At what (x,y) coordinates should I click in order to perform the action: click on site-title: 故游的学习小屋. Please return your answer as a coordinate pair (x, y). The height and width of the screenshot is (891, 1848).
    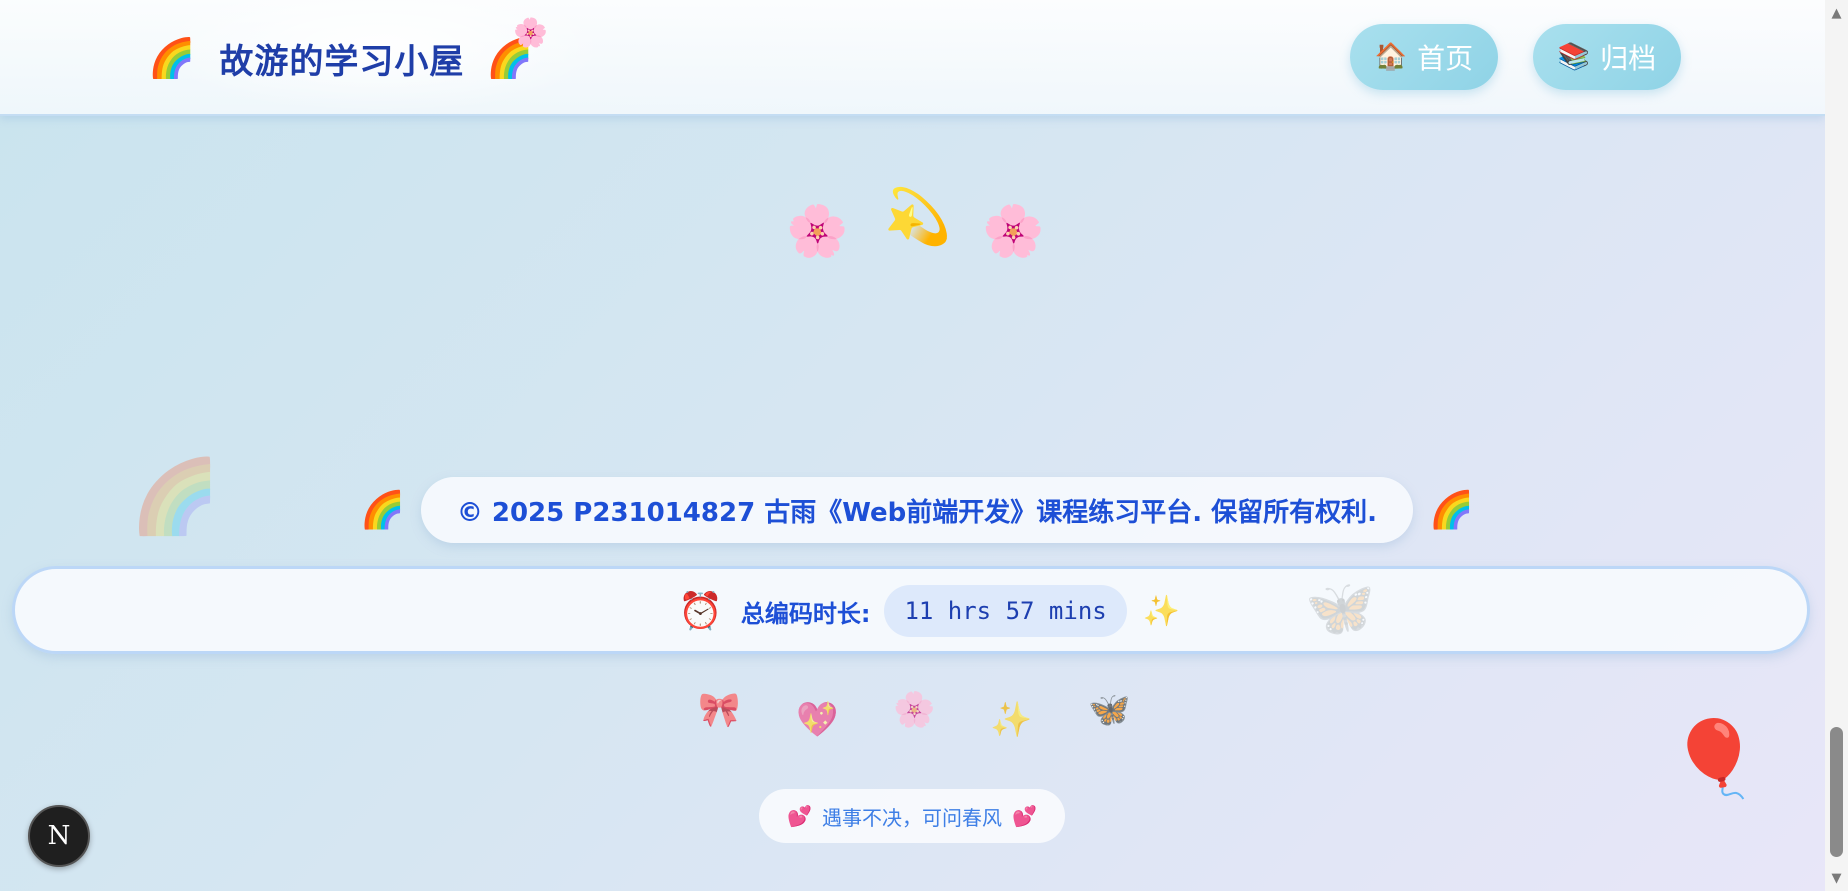
    Looking at the image, I should click on (341, 58).